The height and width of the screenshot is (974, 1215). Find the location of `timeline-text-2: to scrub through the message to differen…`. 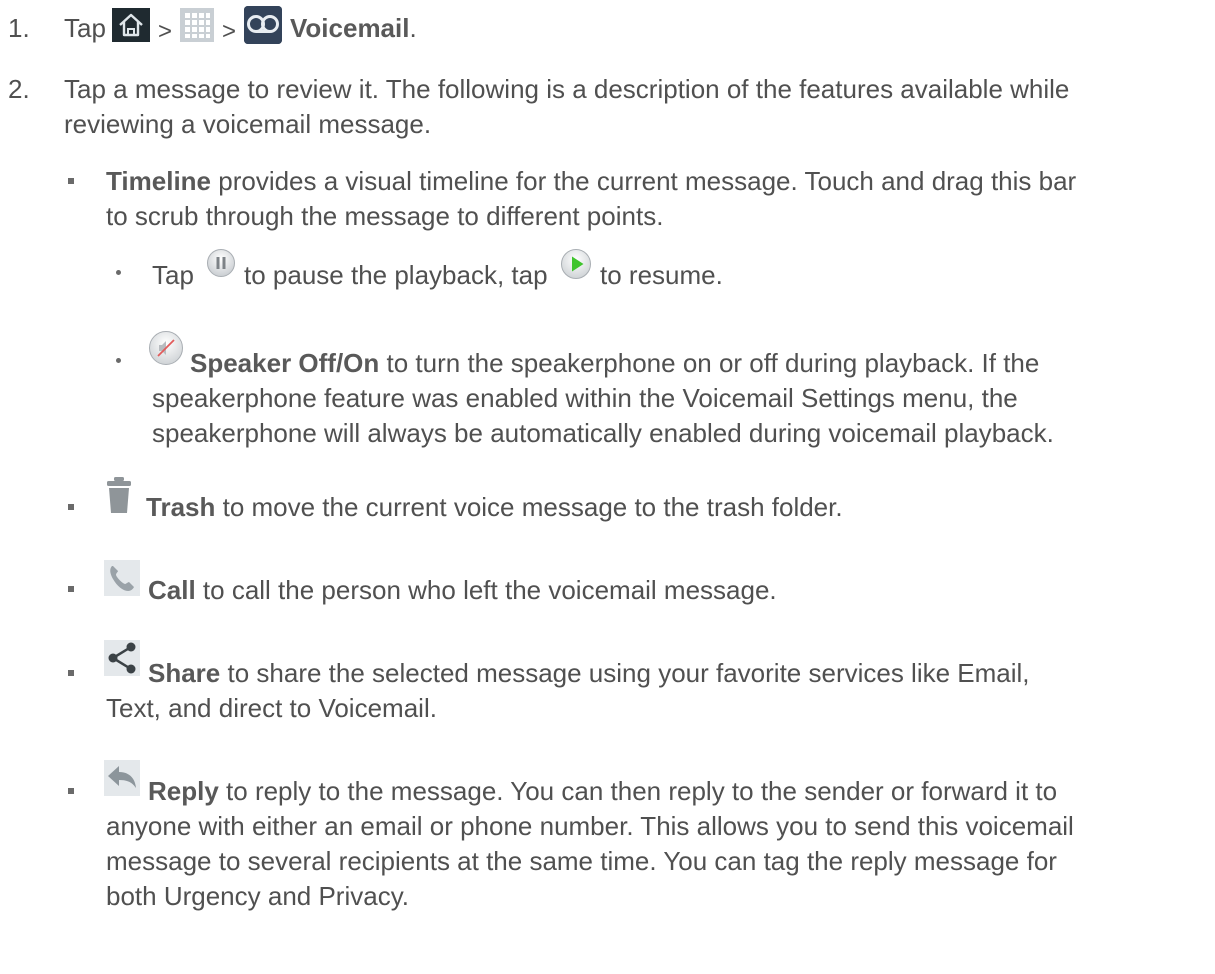

timeline-text-2: to scrub through the message to differen… is located at coordinates (385, 216).